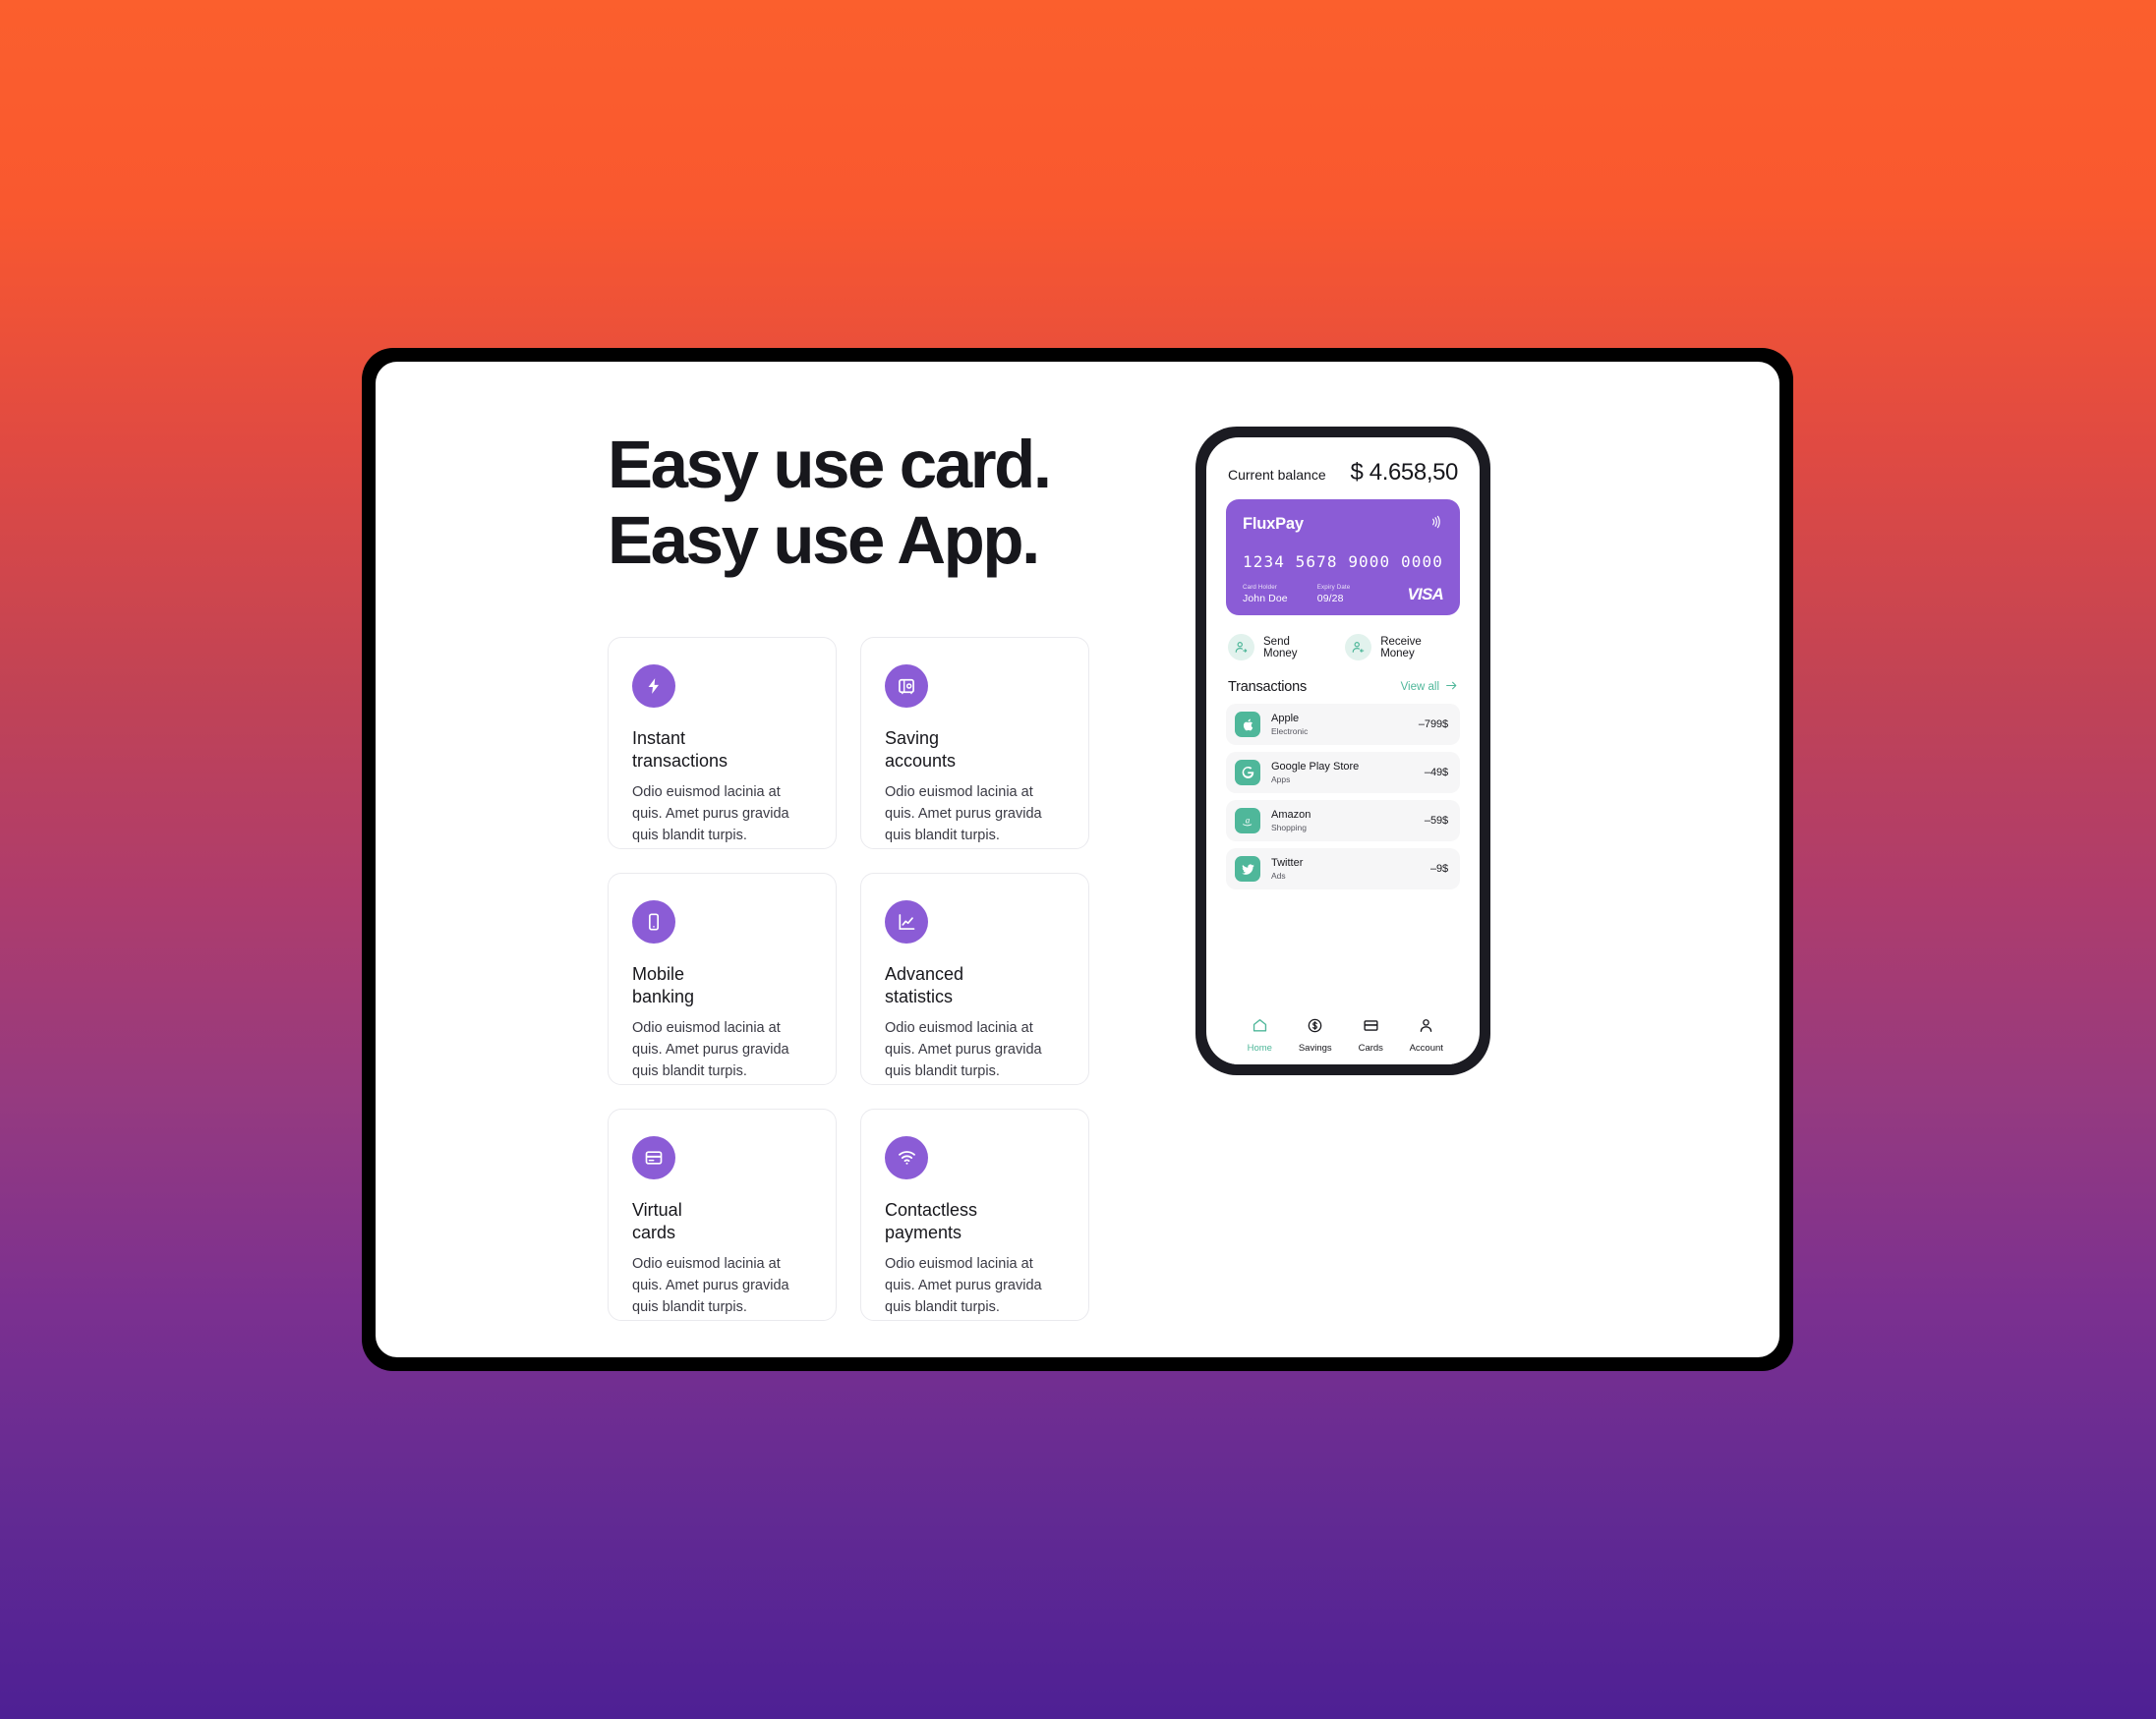 This screenshot has height=1719, width=2156. Describe the element at coordinates (653, 1157) in the screenshot. I see `credit-card-icon` at that location.